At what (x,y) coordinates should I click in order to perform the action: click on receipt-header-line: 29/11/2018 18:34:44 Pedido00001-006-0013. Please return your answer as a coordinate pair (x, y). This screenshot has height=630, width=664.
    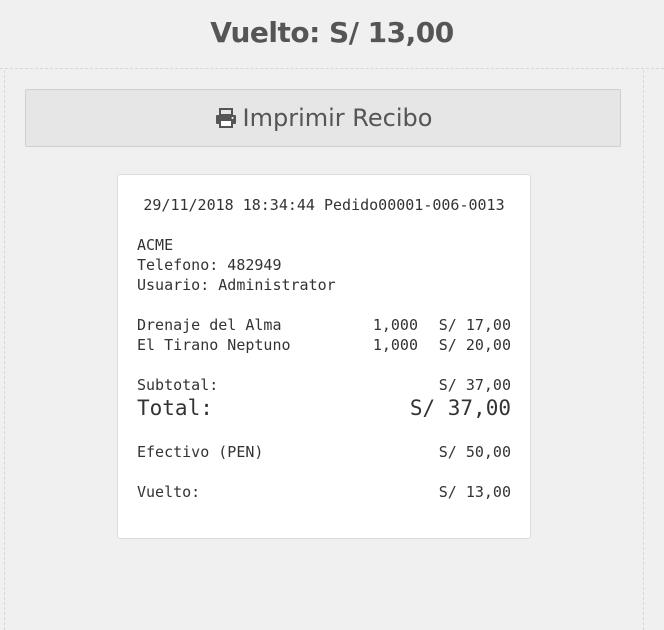
    Looking at the image, I should click on (324, 205).